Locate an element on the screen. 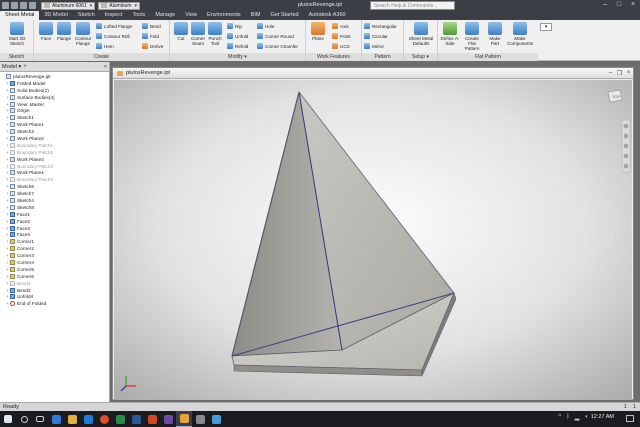 This screenshot has width=640, height=427. tree-item: + Work Plane4 is located at coordinates (55, 172).